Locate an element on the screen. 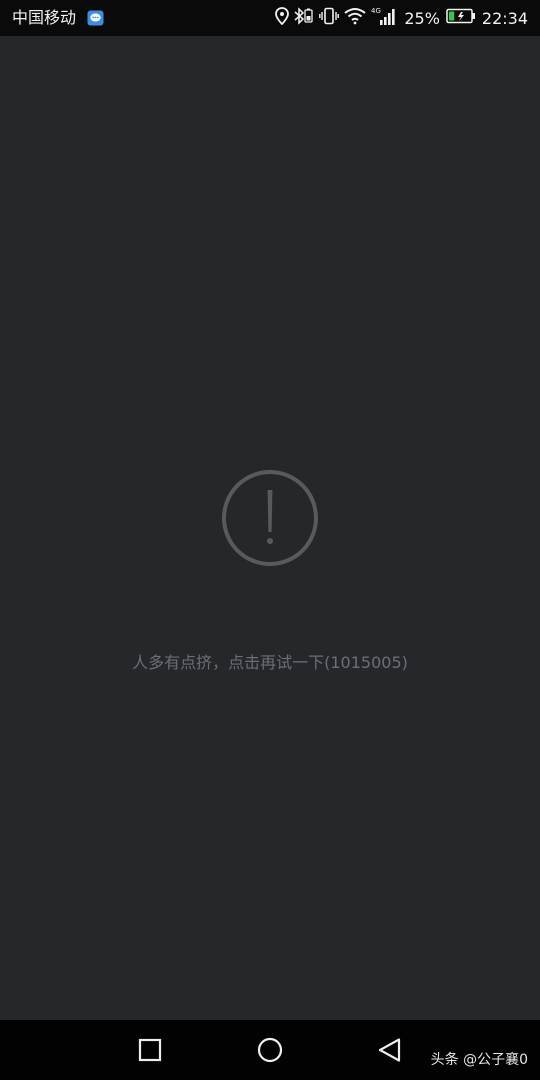 Image resolution: width=540 pixels, height=1080 pixels. battery-charging-icon is located at coordinates (461, 18).